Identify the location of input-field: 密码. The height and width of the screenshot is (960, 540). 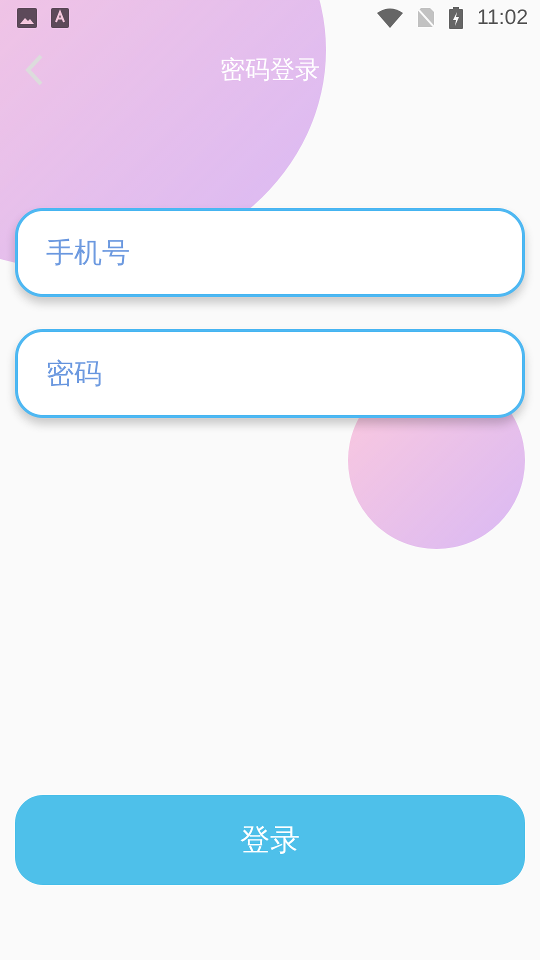
(270, 373).